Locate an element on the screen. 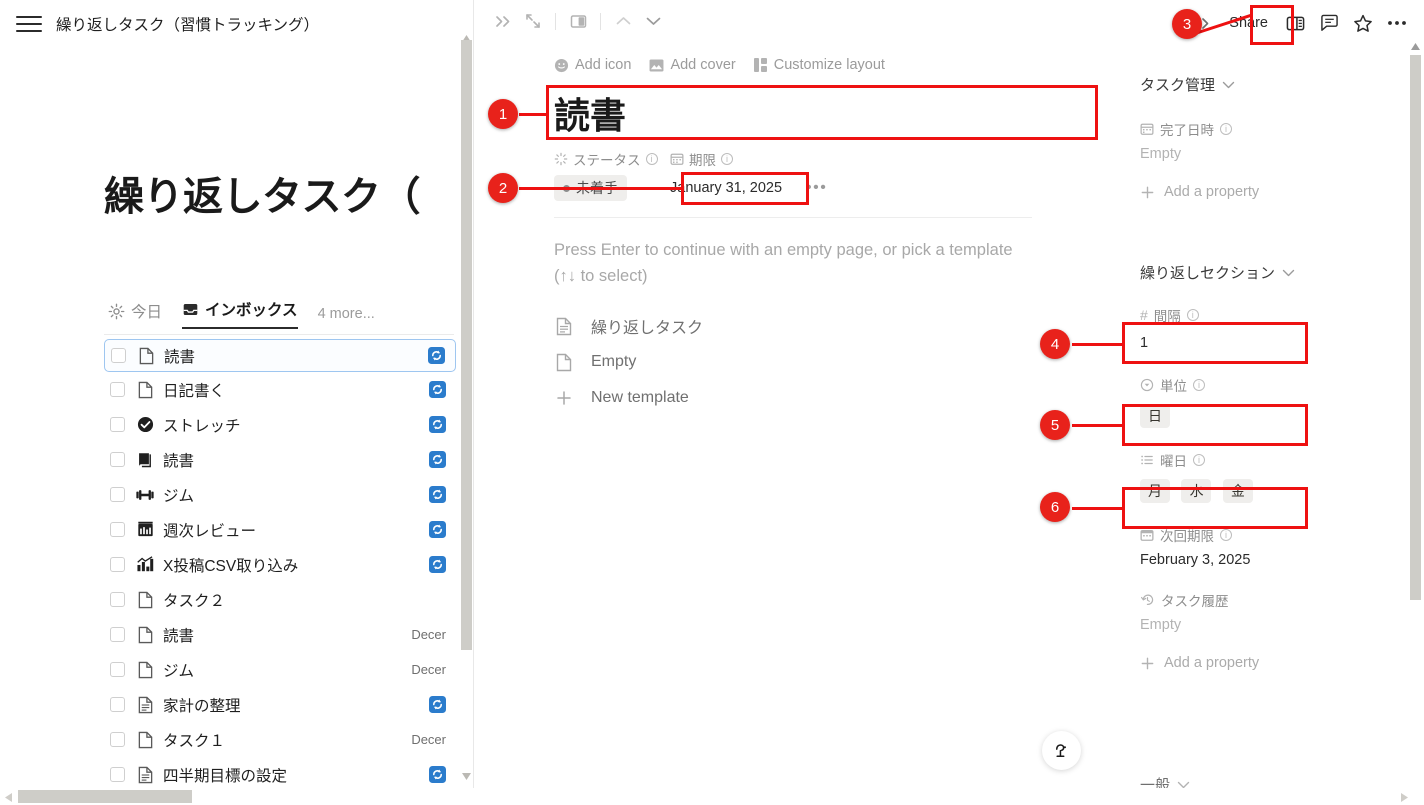 The width and height of the screenshot is (1424, 805). tab-today: 今日 is located at coordinates (135, 314).